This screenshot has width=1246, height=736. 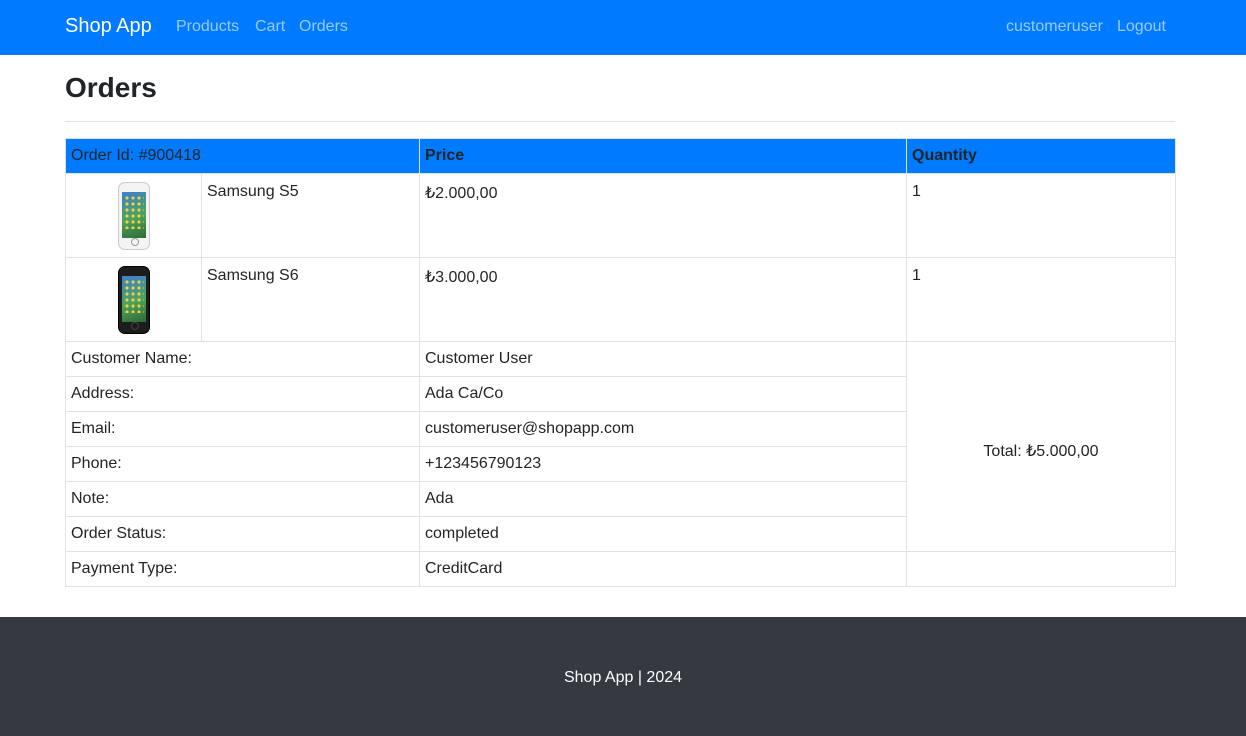 I want to click on detail-label: Payment Type:, so click(x=242, y=569).